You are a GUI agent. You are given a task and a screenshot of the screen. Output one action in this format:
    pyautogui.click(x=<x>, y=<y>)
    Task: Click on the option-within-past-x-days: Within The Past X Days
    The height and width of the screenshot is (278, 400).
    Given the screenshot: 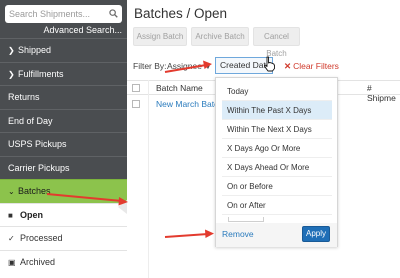 What is the action you would take?
    pyautogui.click(x=277, y=110)
    